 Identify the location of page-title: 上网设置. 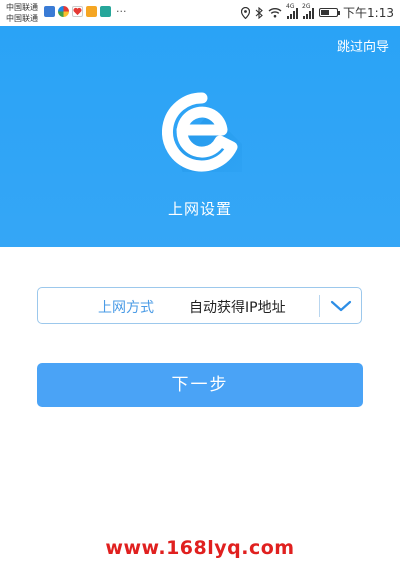
(199, 209).